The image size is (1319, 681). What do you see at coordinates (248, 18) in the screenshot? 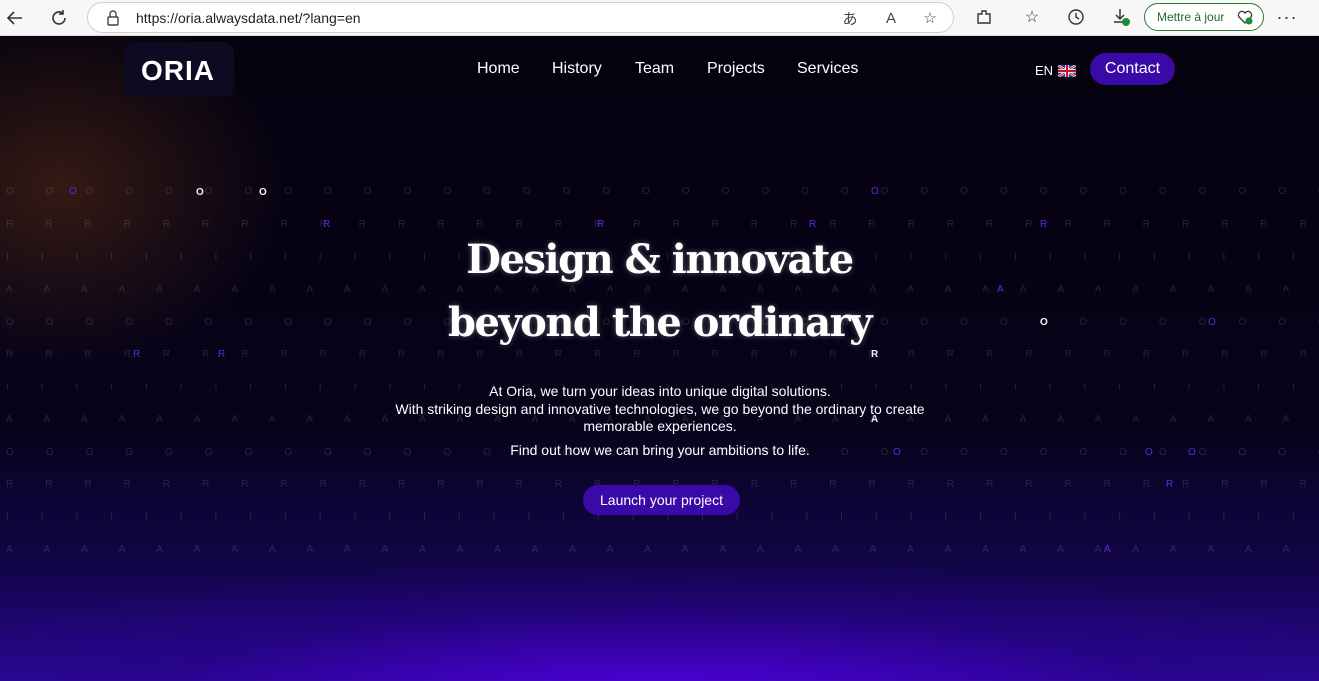
I see `url-text: https://oria.alwaysdata.net/?lang=en` at bounding box center [248, 18].